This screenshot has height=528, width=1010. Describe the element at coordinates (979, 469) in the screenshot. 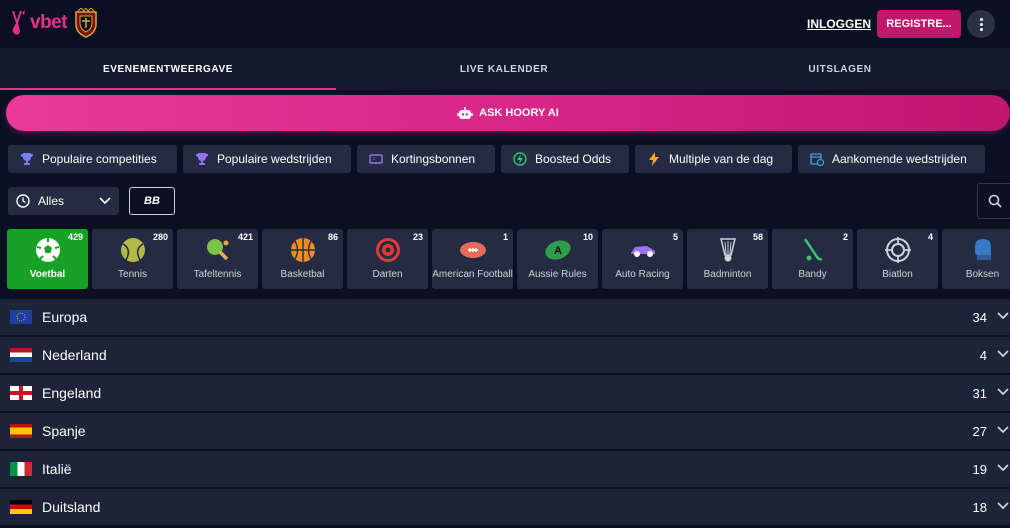

I see `country-count: 19` at that location.